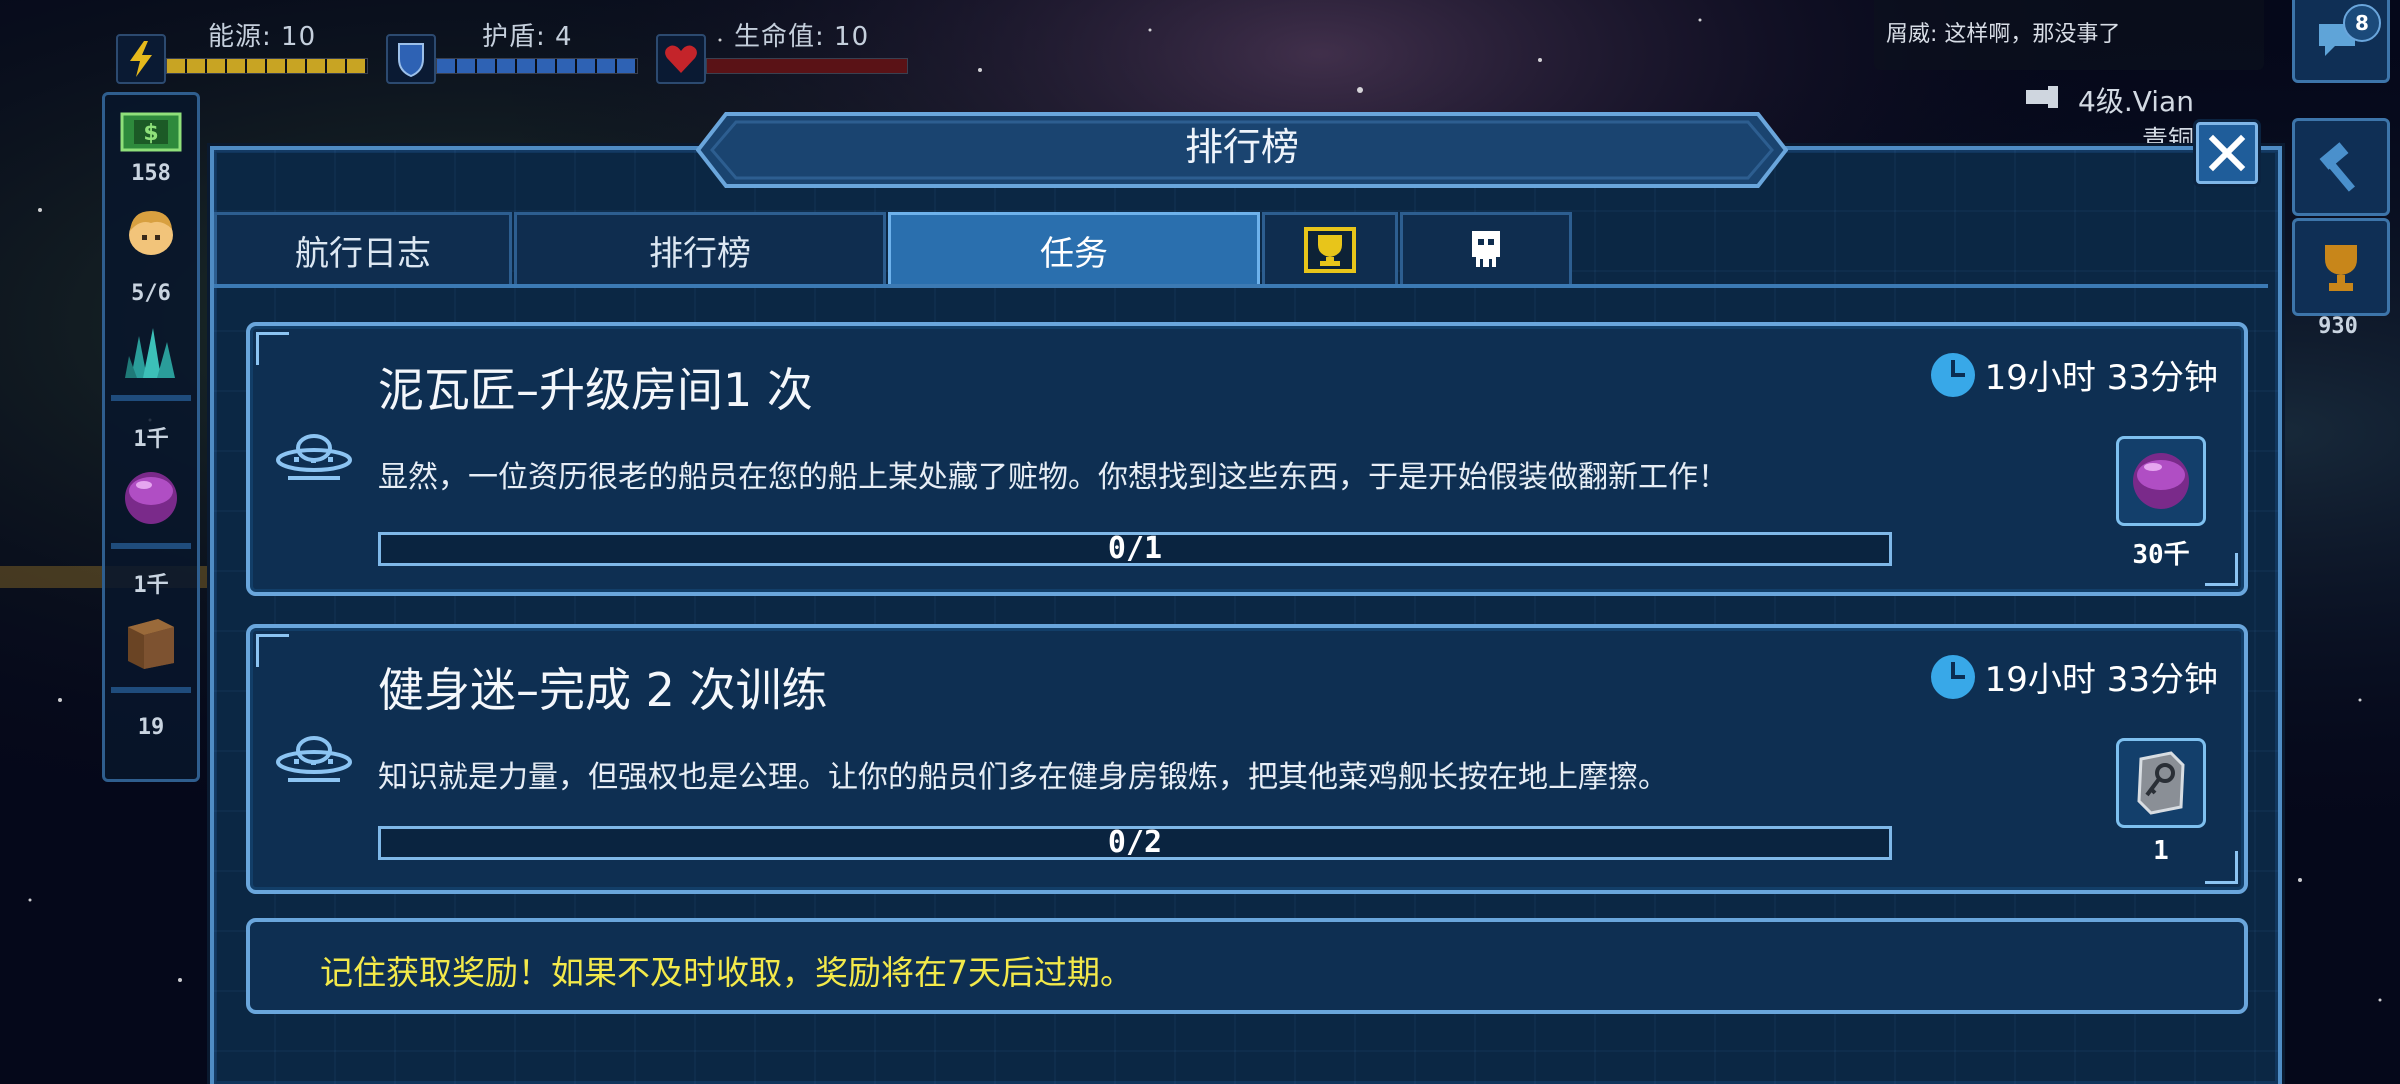 The image size is (2400, 1084). I want to click on hp-hud-icon, so click(681, 59).